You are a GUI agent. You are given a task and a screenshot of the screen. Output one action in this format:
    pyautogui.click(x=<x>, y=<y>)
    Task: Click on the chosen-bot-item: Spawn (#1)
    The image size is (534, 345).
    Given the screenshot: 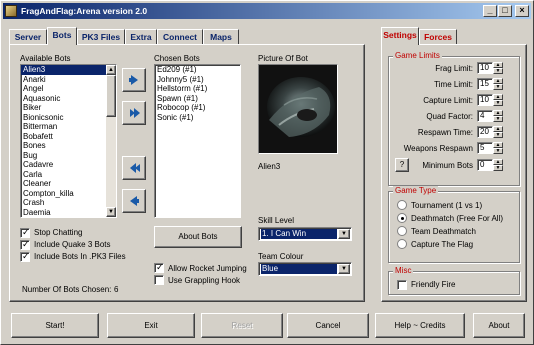 What is the action you would take?
    pyautogui.click(x=197, y=99)
    